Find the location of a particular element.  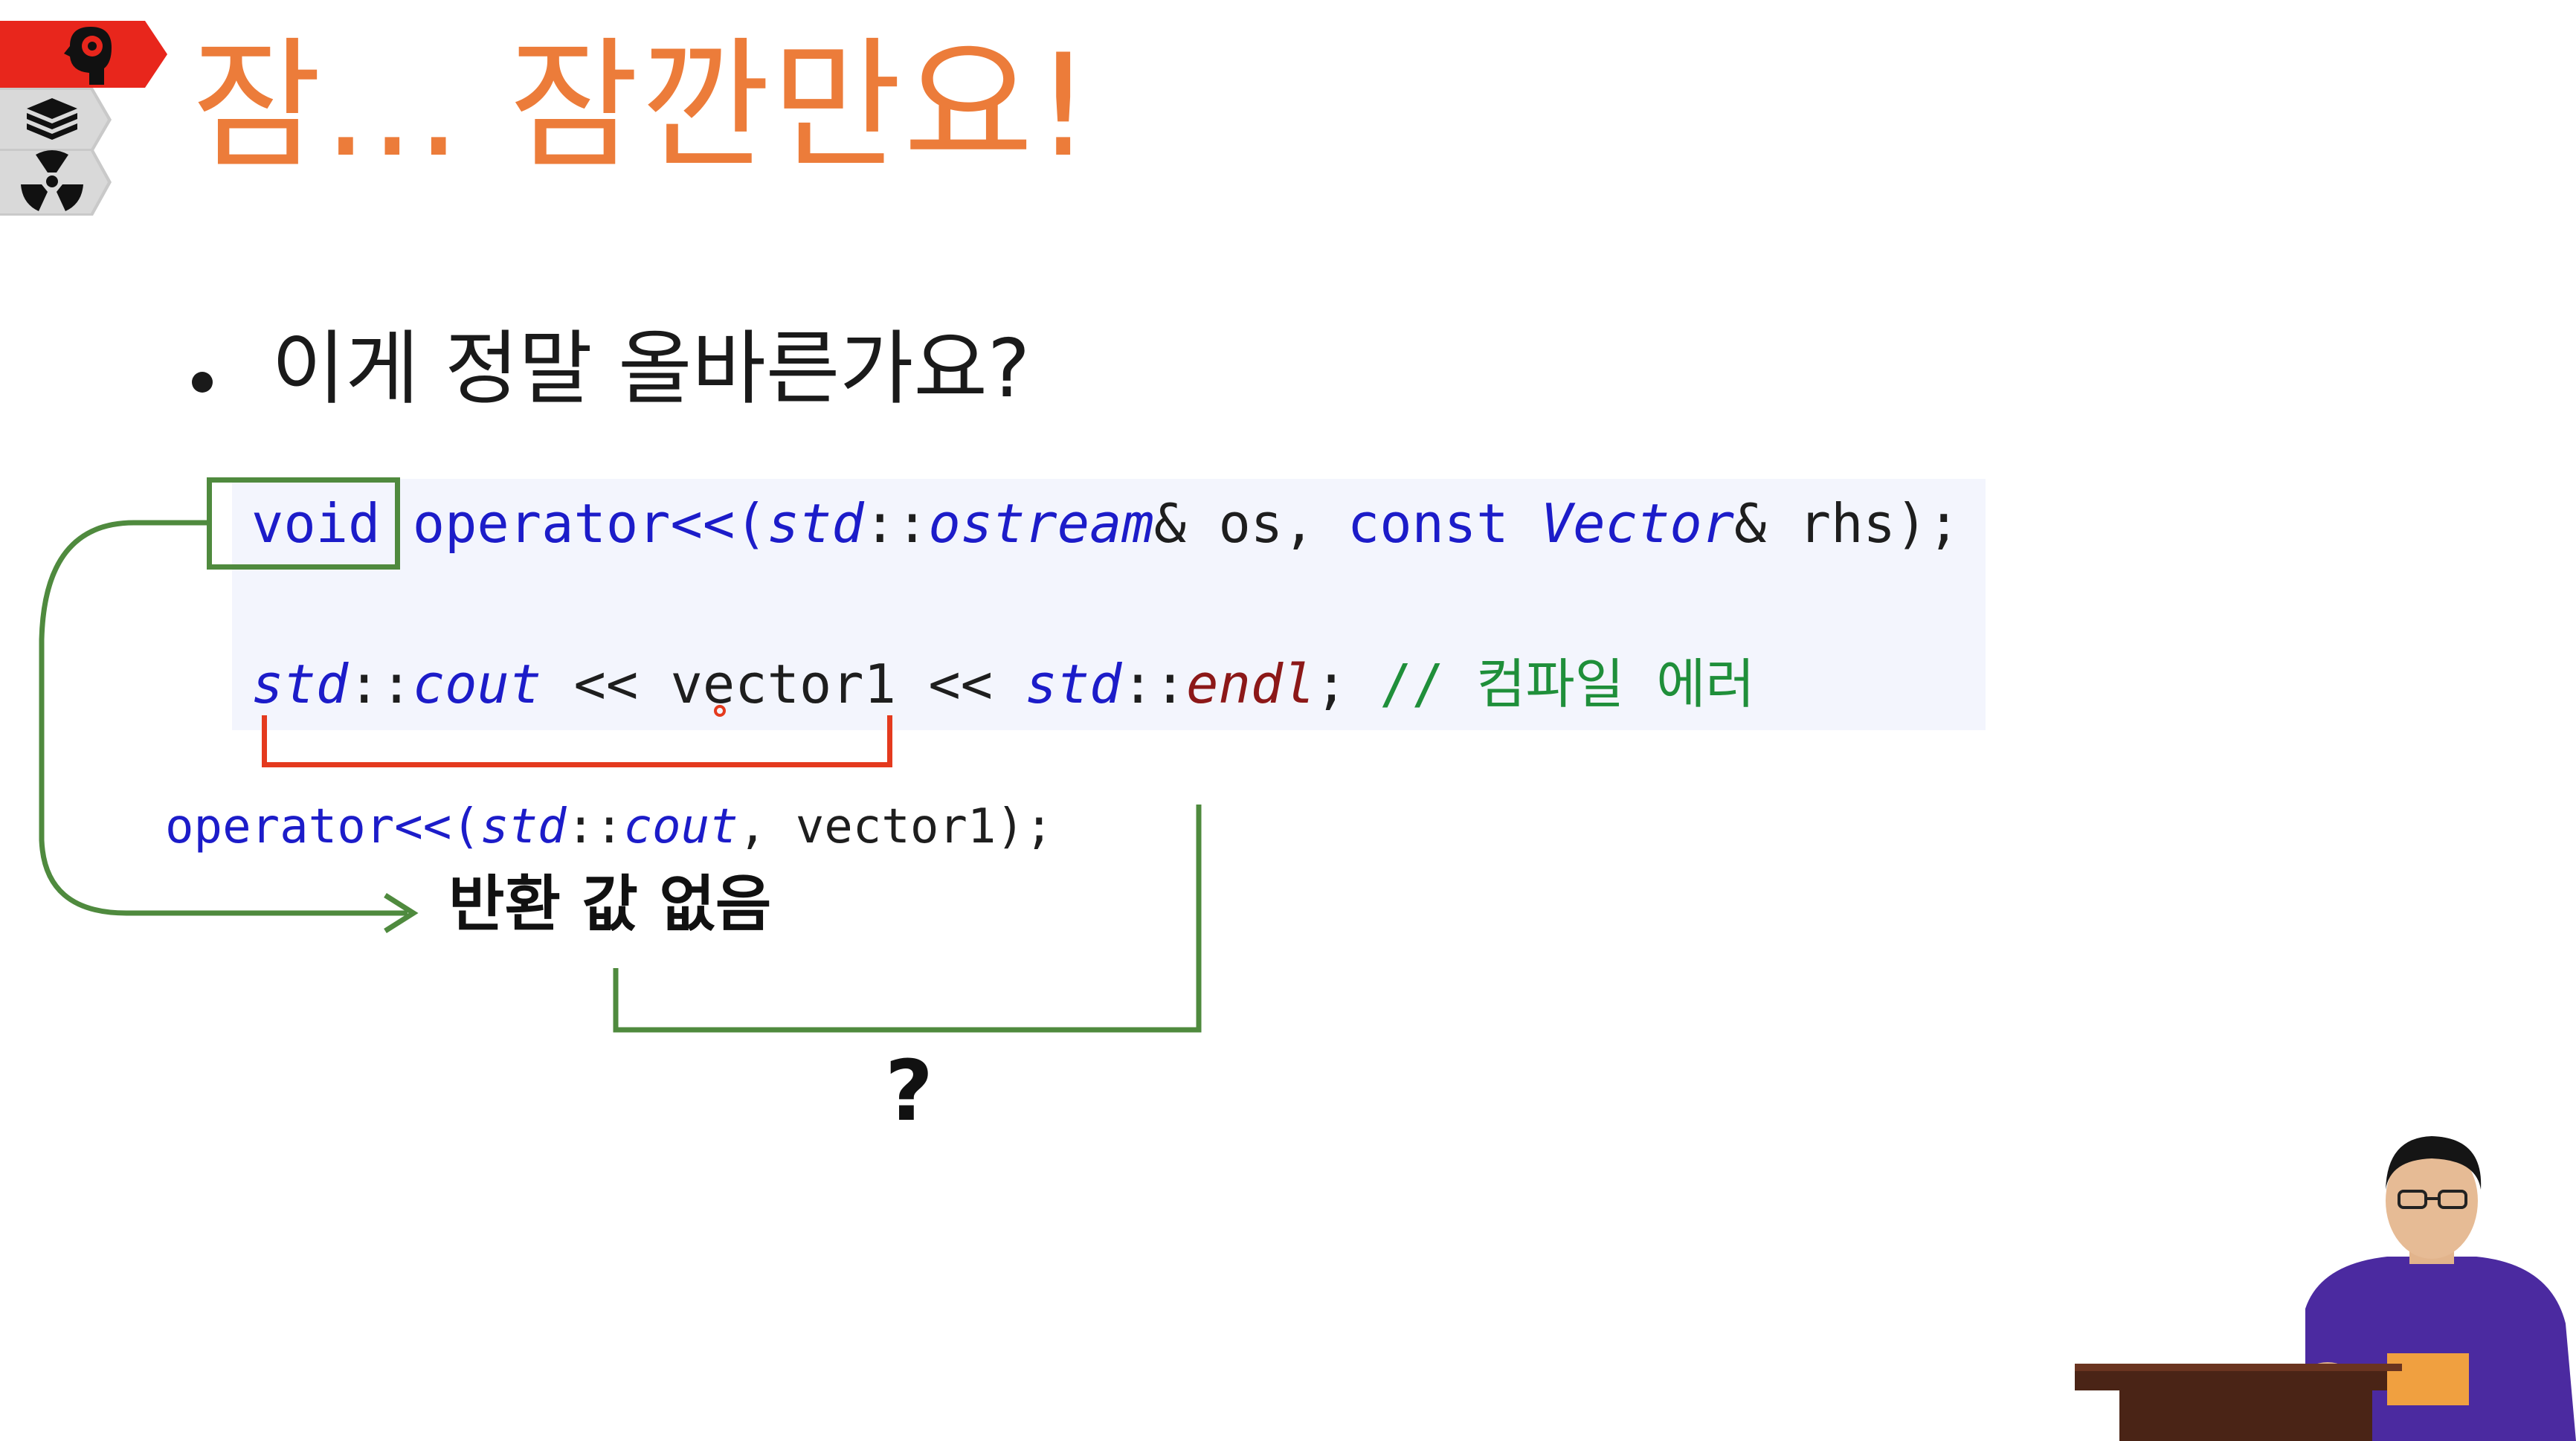

question-mark: ? is located at coordinates (909, 1091).